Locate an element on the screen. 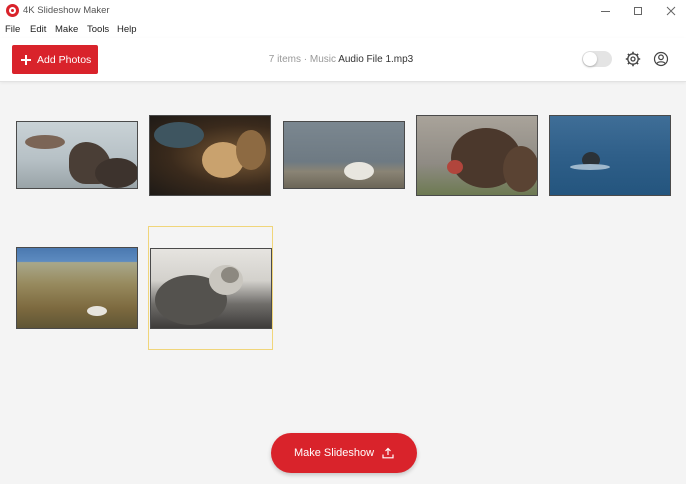  photo-thumbnail-selected is located at coordinates (210, 288).